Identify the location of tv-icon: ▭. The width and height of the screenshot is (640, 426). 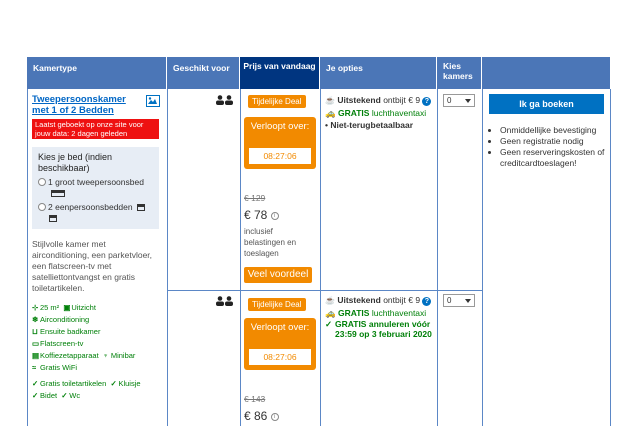
(36, 343).